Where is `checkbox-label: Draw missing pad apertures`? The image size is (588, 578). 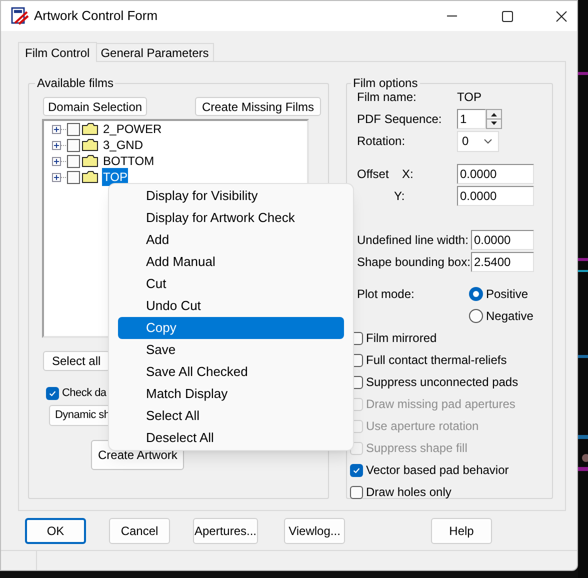
checkbox-label: Draw missing pad apertures is located at coordinates (441, 404).